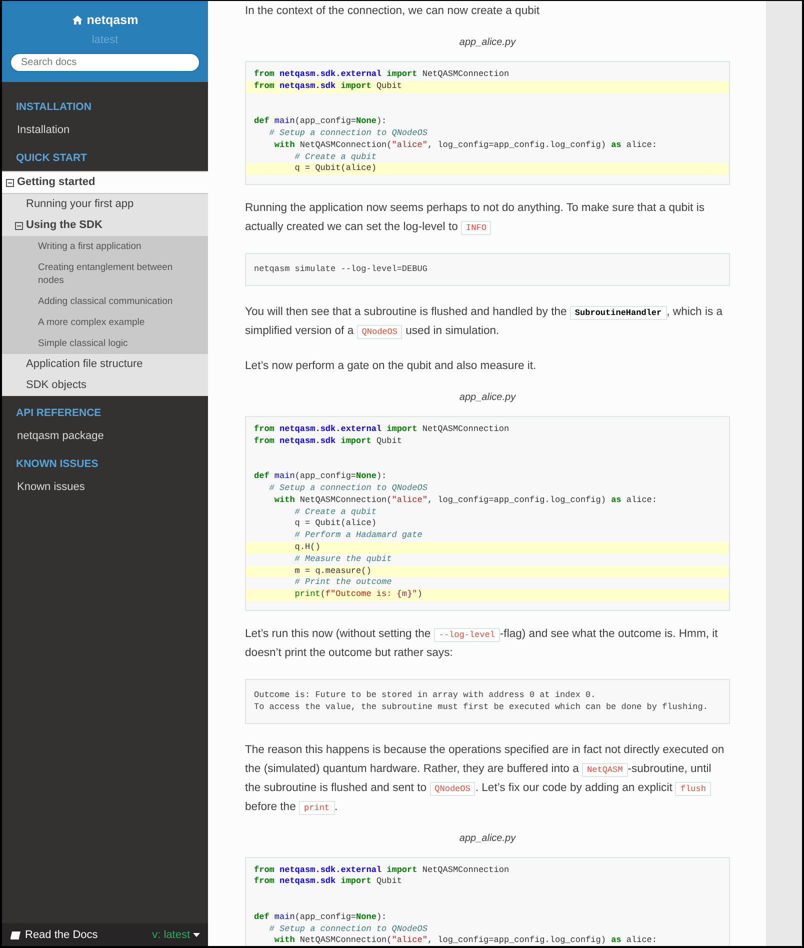  I want to click on nav-item: Creating entanglement between nodes, so click(105, 274).